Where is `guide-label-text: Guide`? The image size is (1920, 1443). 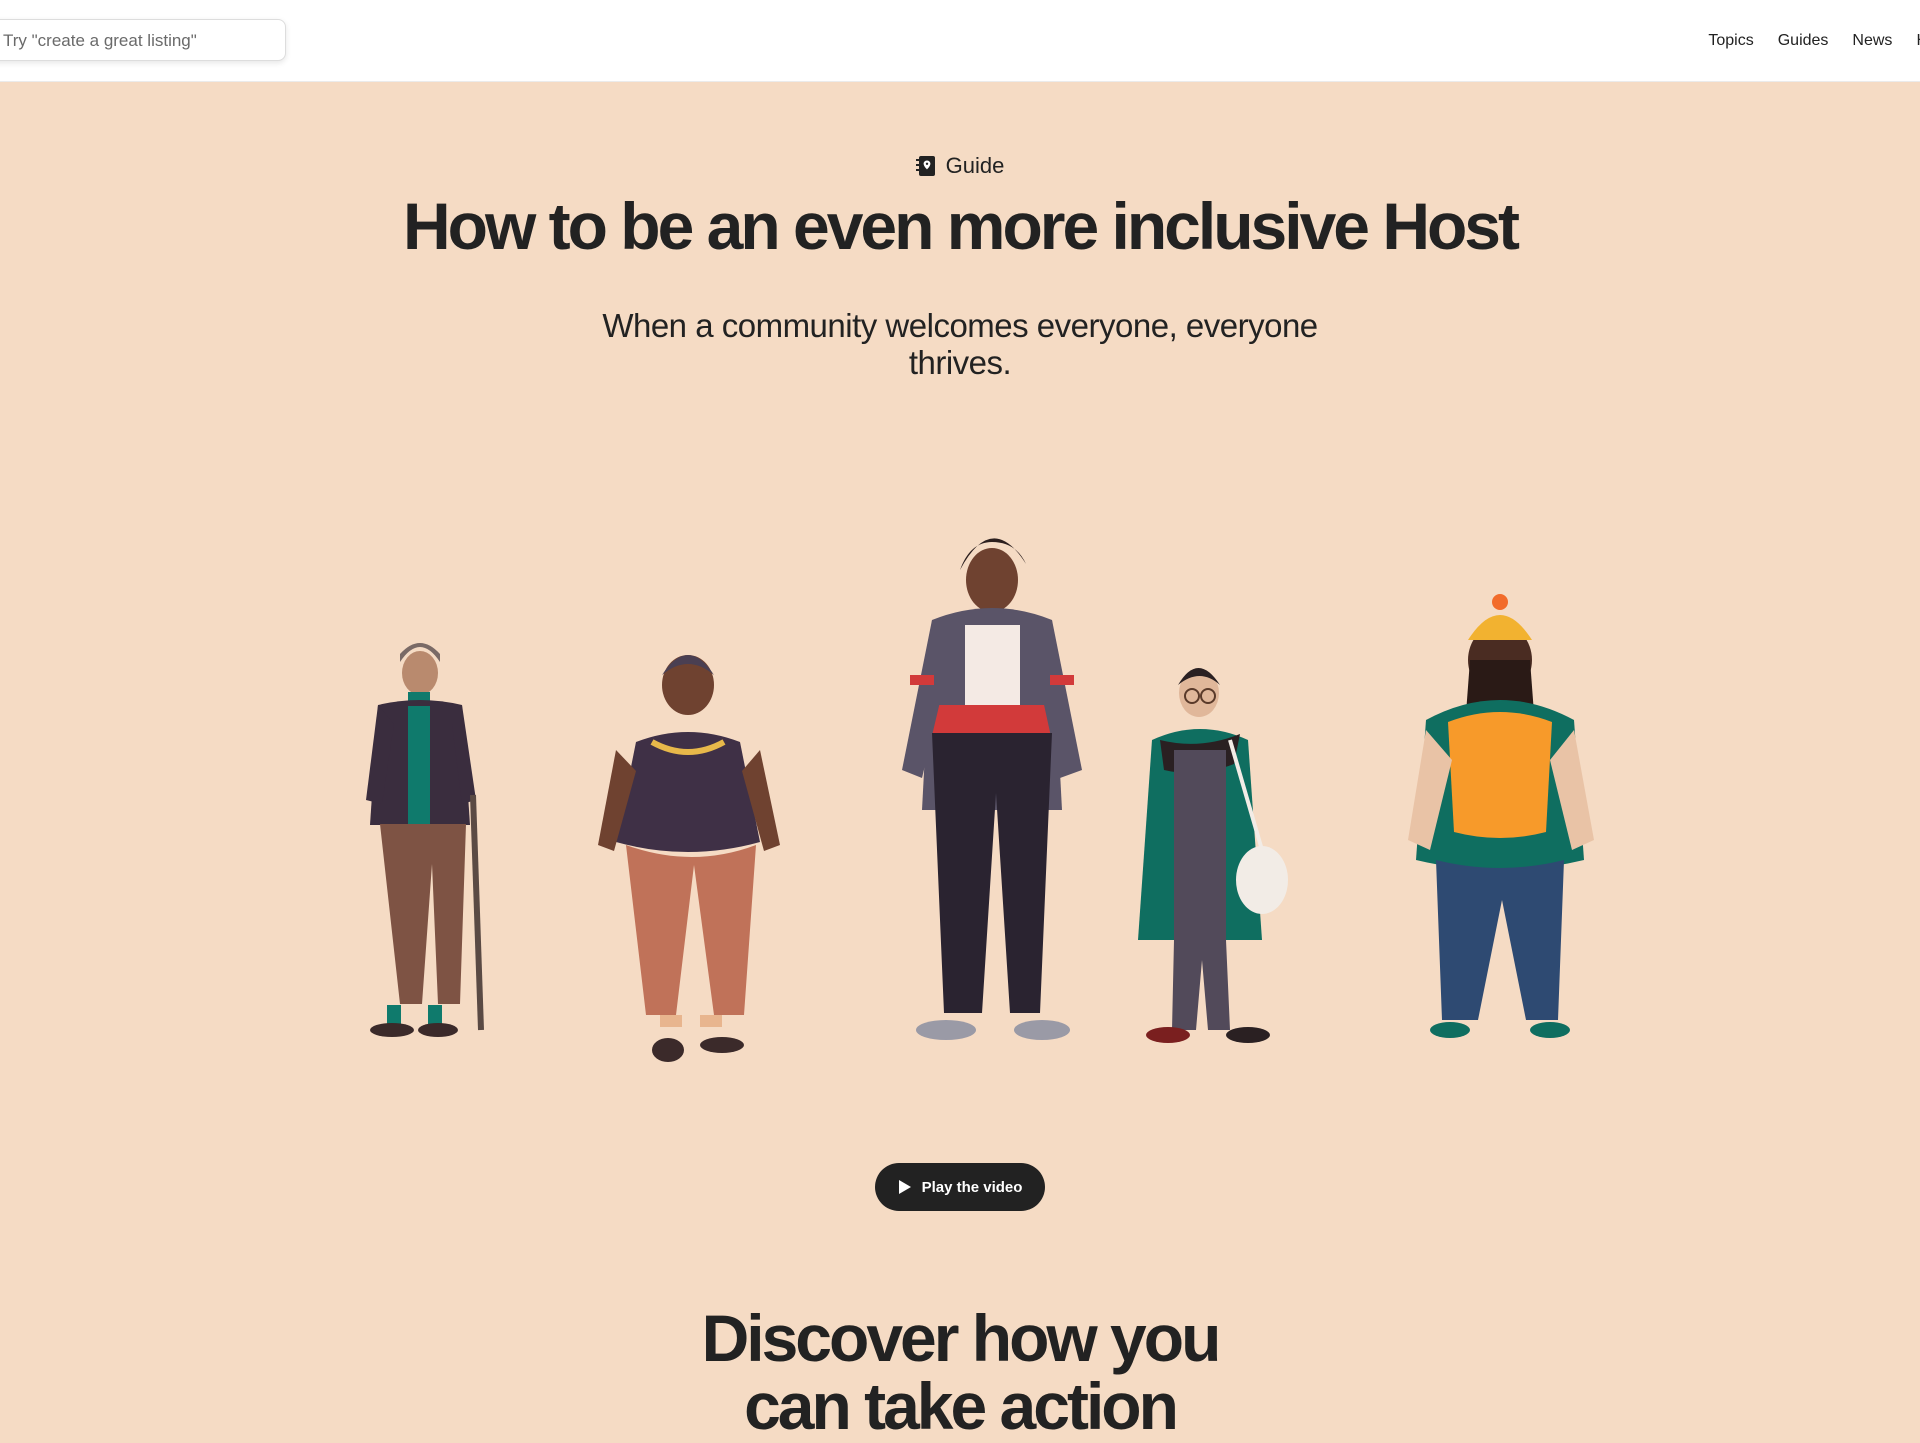 guide-label-text: Guide is located at coordinates (975, 165).